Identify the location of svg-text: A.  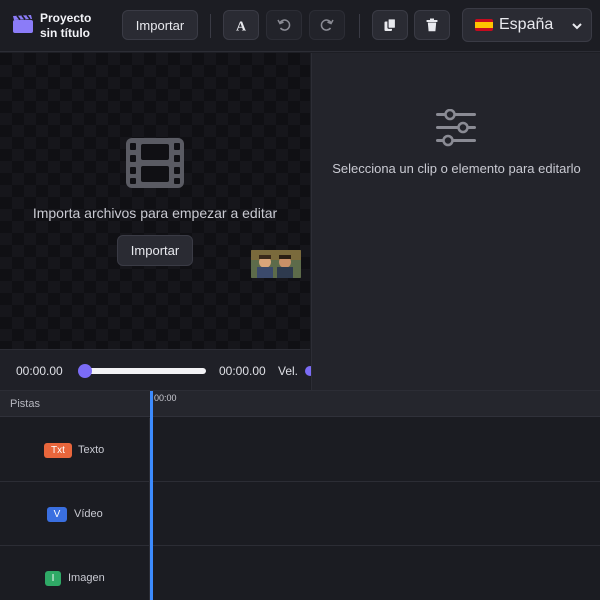
(241, 26).